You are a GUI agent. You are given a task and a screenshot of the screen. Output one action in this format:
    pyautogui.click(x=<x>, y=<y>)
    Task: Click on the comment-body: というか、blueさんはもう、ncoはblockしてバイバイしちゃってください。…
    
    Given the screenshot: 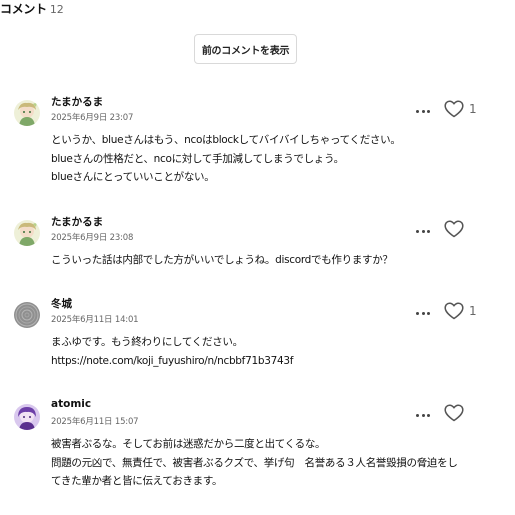 What is the action you would take?
    pyautogui.click(x=271, y=159)
    